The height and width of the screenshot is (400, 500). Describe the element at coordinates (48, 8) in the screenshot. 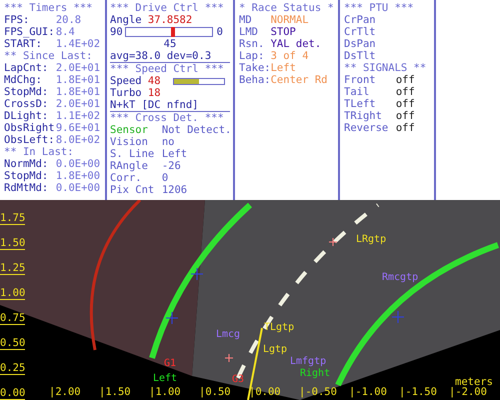

I see `section-heading: *** Timers ***` at that location.